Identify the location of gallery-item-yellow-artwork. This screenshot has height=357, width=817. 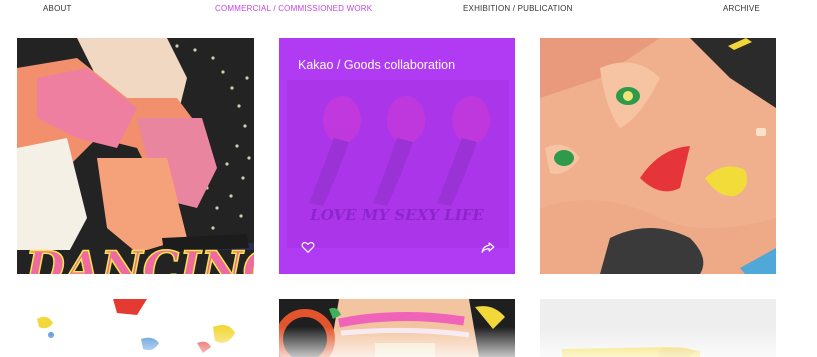
(658, 328).